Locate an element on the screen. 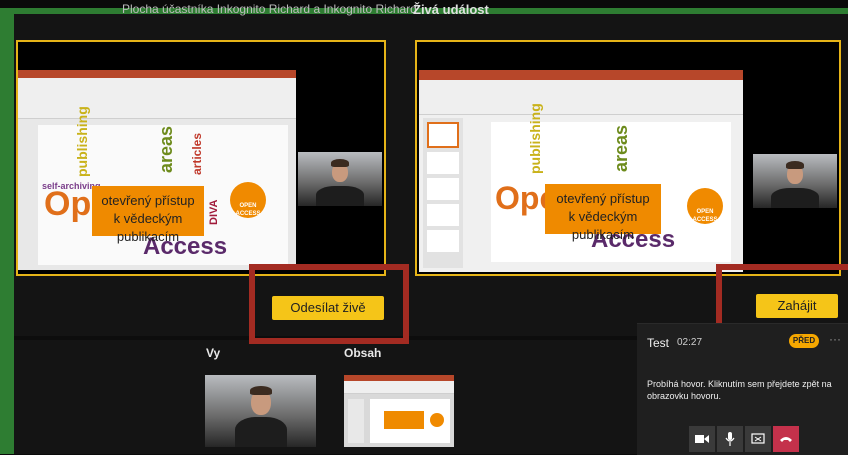  presenter-camera-right is located at coordinates (795, 181).